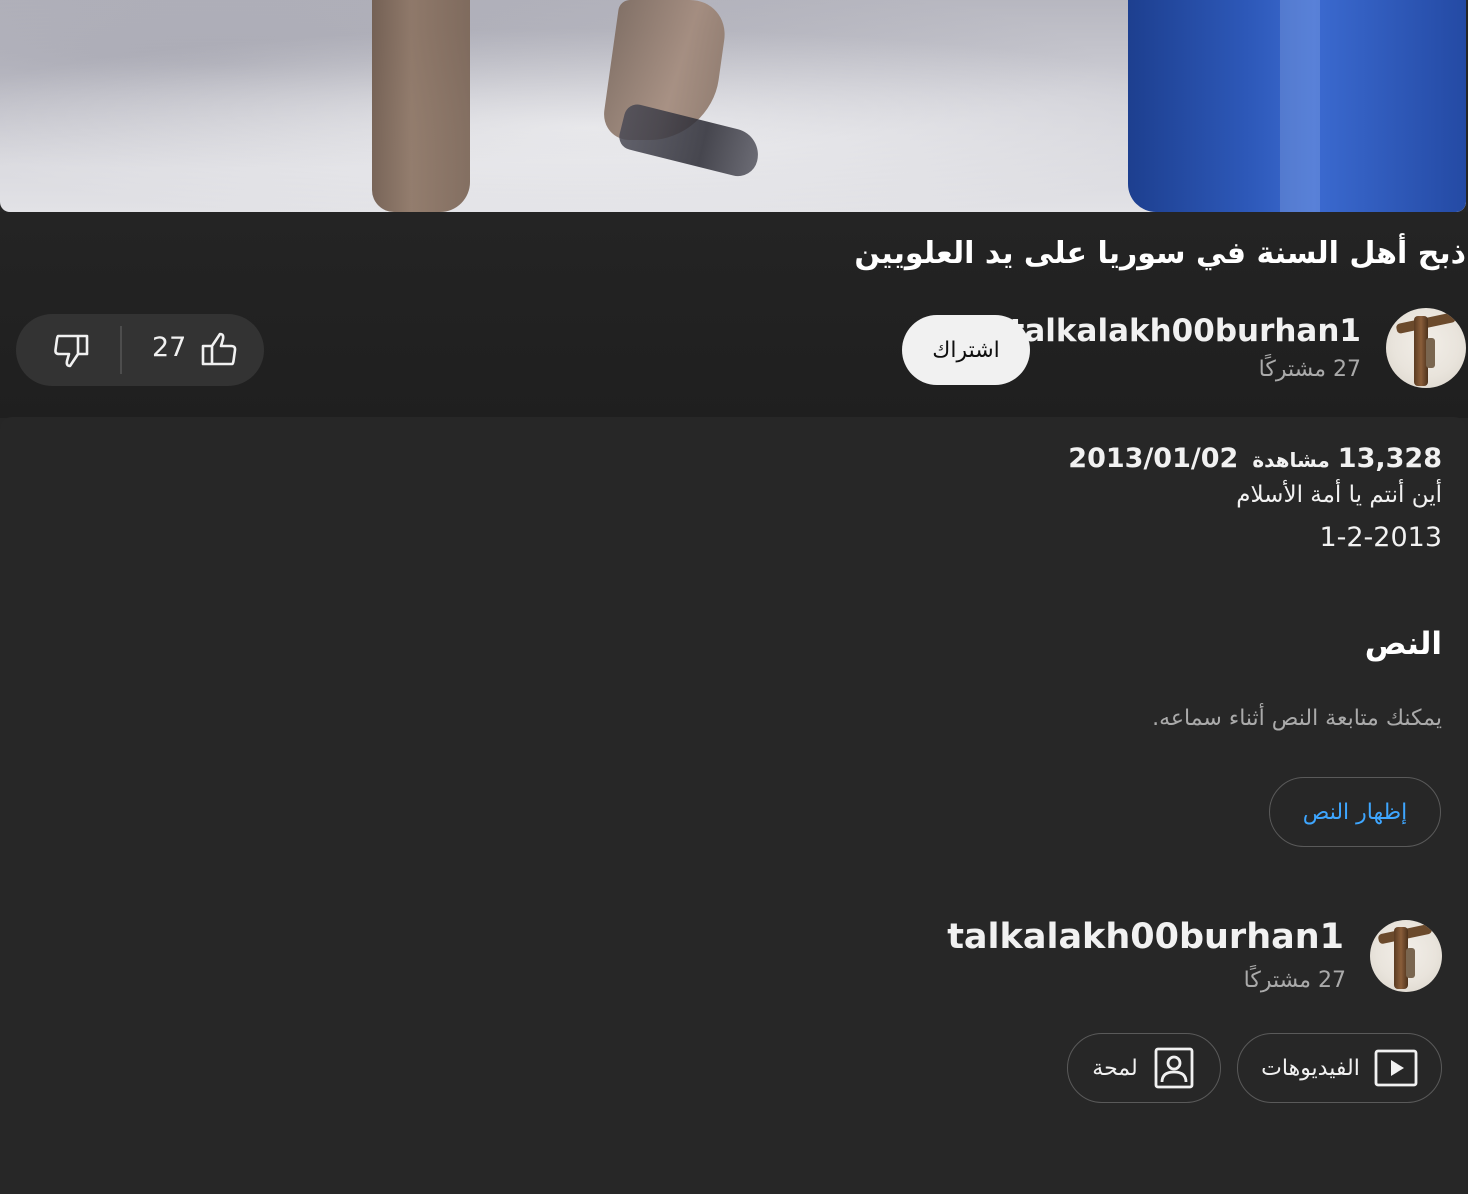 The height and width of the screenshot is (1194, 1468). Describe the element at coordinates (1115, 1068) in the screenshot. I see `channel-about-label: لمحة` at that location.